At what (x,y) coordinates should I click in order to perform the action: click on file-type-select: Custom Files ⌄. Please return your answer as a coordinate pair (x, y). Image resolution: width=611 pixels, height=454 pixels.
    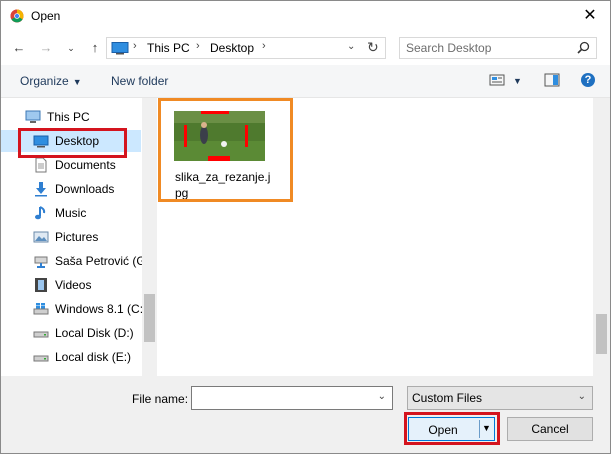
    Looking at the image, I should click on (500, 398).